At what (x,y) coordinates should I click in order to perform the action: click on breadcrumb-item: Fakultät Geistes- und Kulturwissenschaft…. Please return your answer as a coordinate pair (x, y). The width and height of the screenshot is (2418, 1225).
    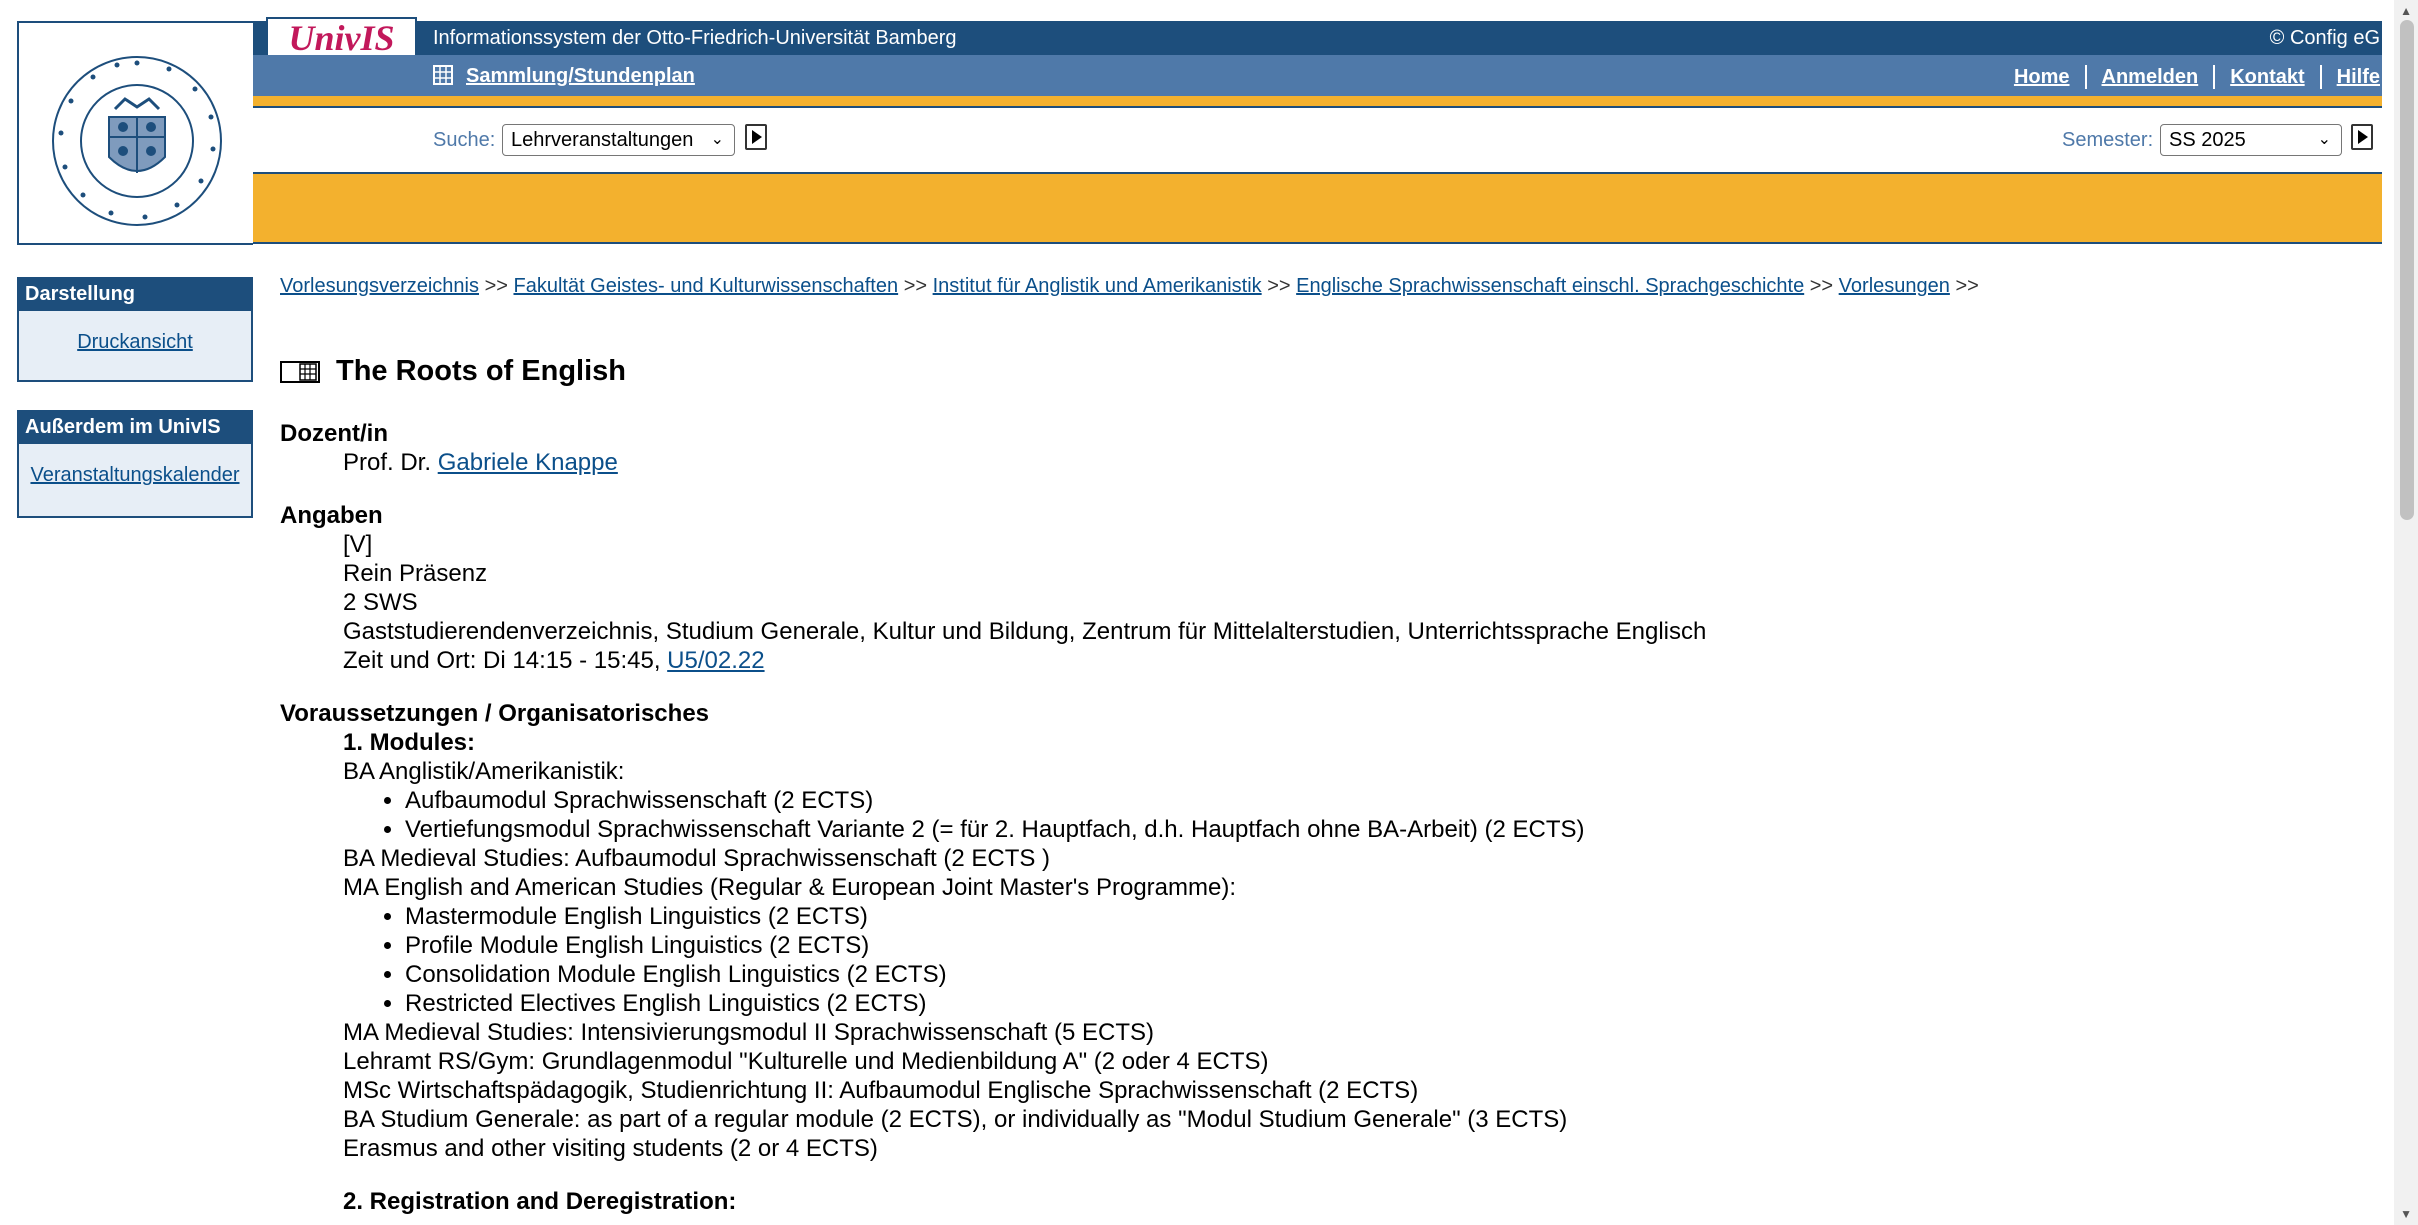
    Looking at the image, I should click on (705, 286).